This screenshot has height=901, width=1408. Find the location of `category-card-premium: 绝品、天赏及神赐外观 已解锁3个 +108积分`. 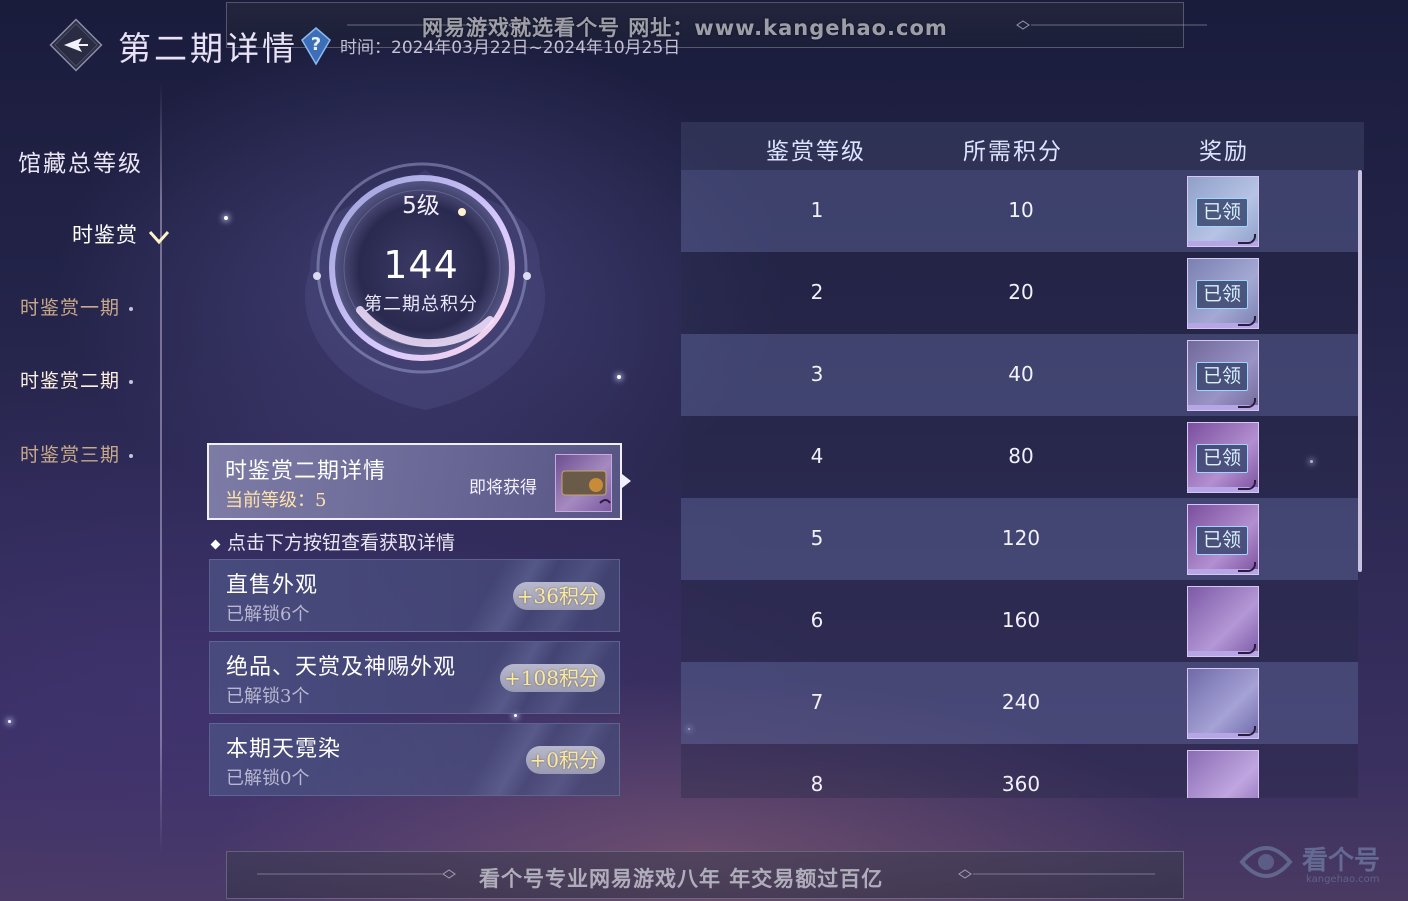

category-card-premium: 绝品、天赏及神赐外观 已解锁3个 +108积分 is located at coordinates (414, 677).